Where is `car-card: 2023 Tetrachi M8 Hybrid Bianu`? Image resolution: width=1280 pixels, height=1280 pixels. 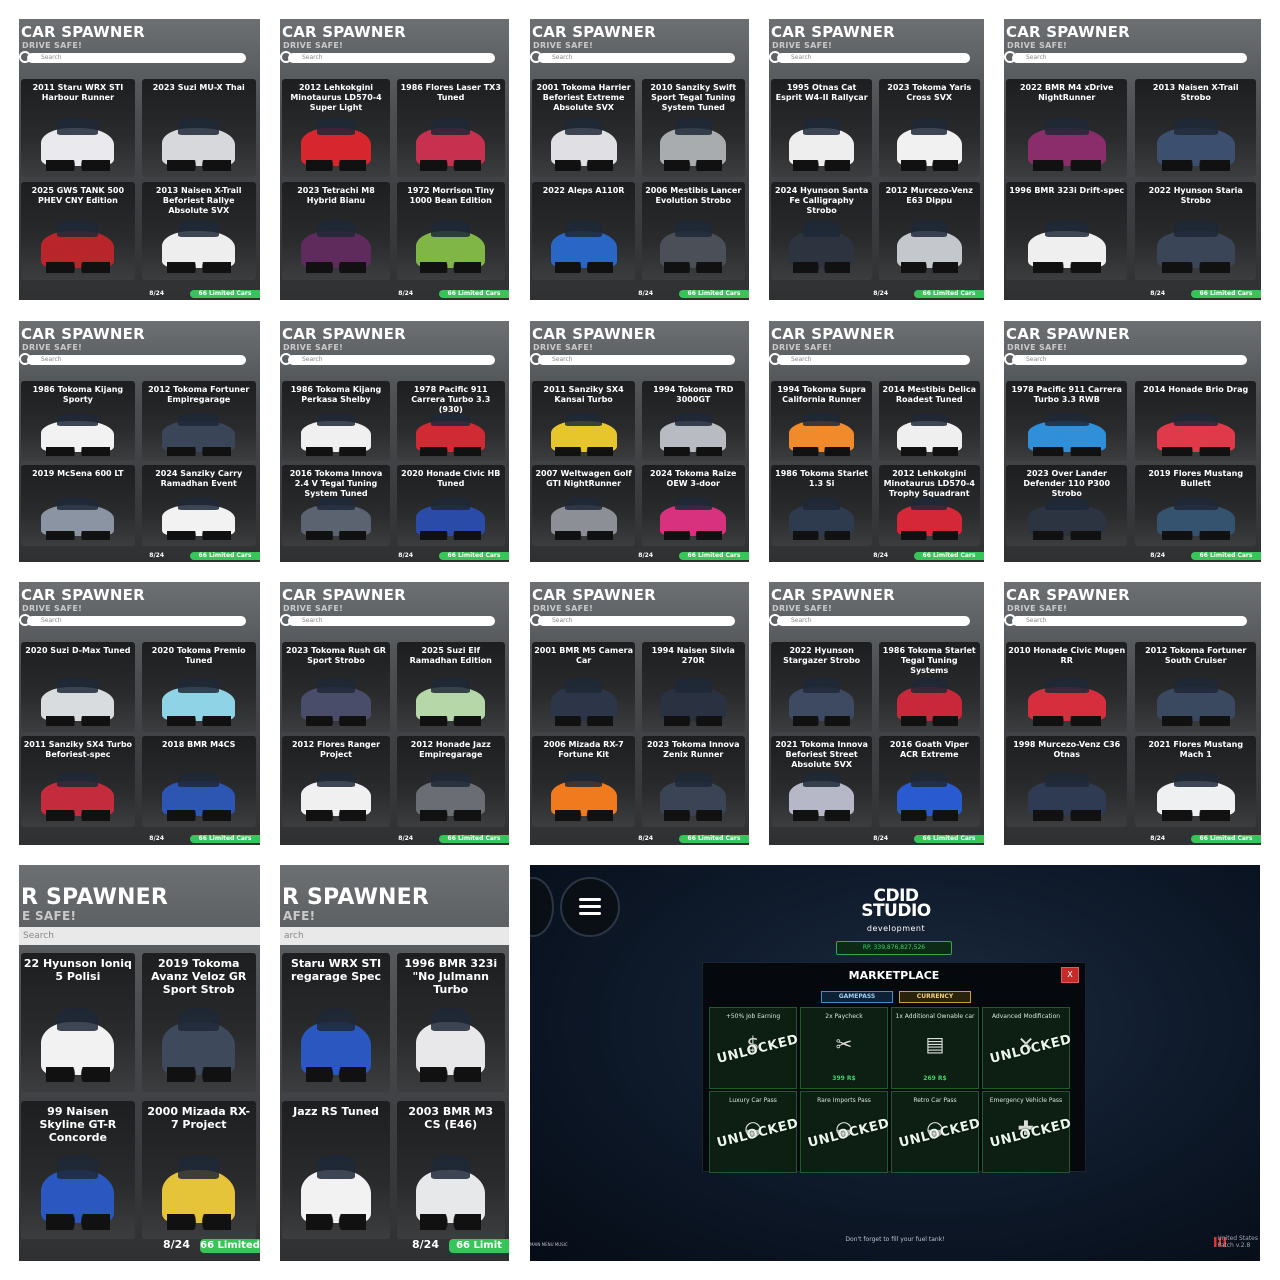 car-card: 2023 Tetrachi M8 Hybrid Bianu is located at coordinates (336, 230).